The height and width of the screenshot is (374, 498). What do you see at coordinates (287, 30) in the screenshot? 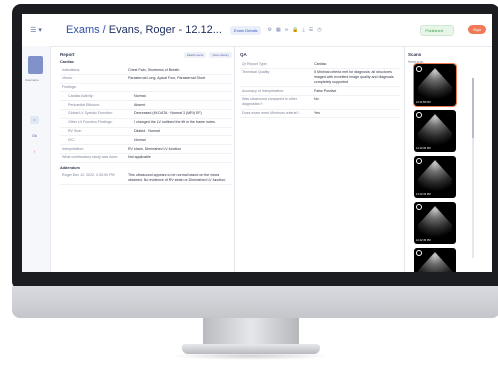
I see `link-icon: ∞` at bounding box center [287, 30].